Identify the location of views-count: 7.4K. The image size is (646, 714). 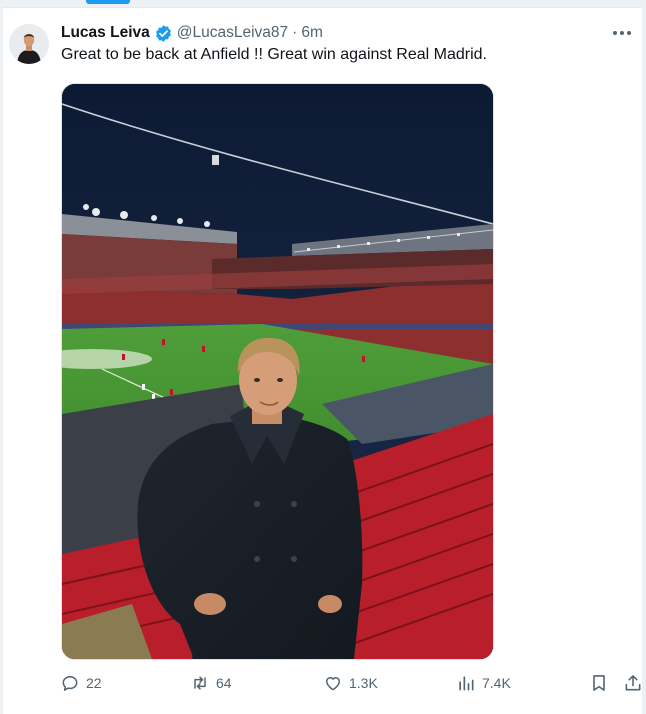
(496, 683).